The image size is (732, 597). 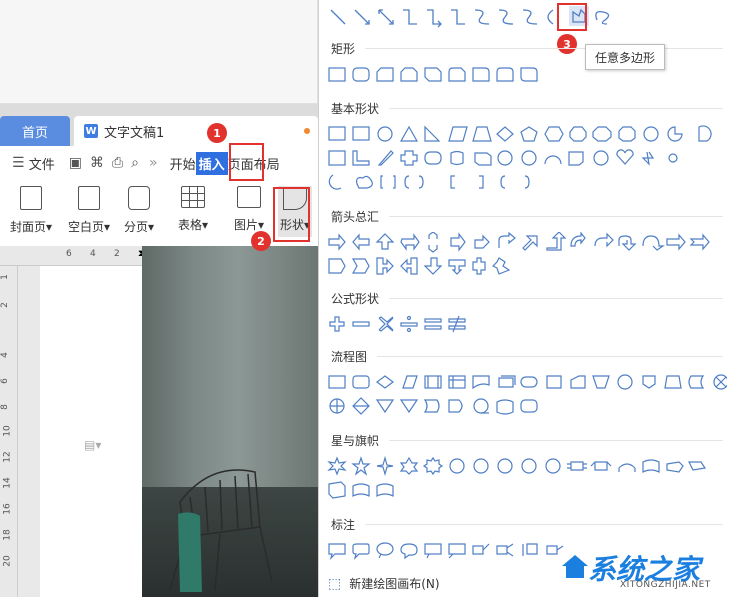 What do you see at coordinates (665, 585) in the screenshot?
I see `watermark-url: XITONGZHIJIA.NET` at bounding box center [665, 585].